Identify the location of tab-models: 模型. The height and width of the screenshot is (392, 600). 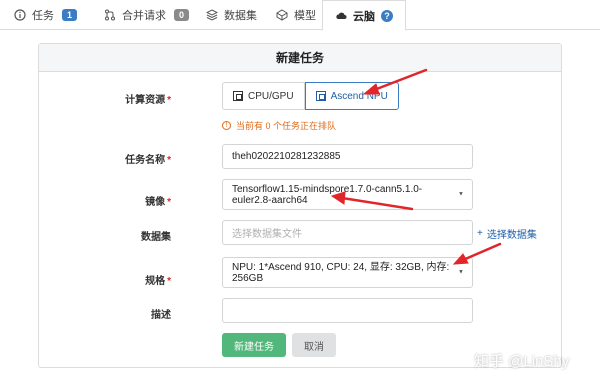
(296, 15).